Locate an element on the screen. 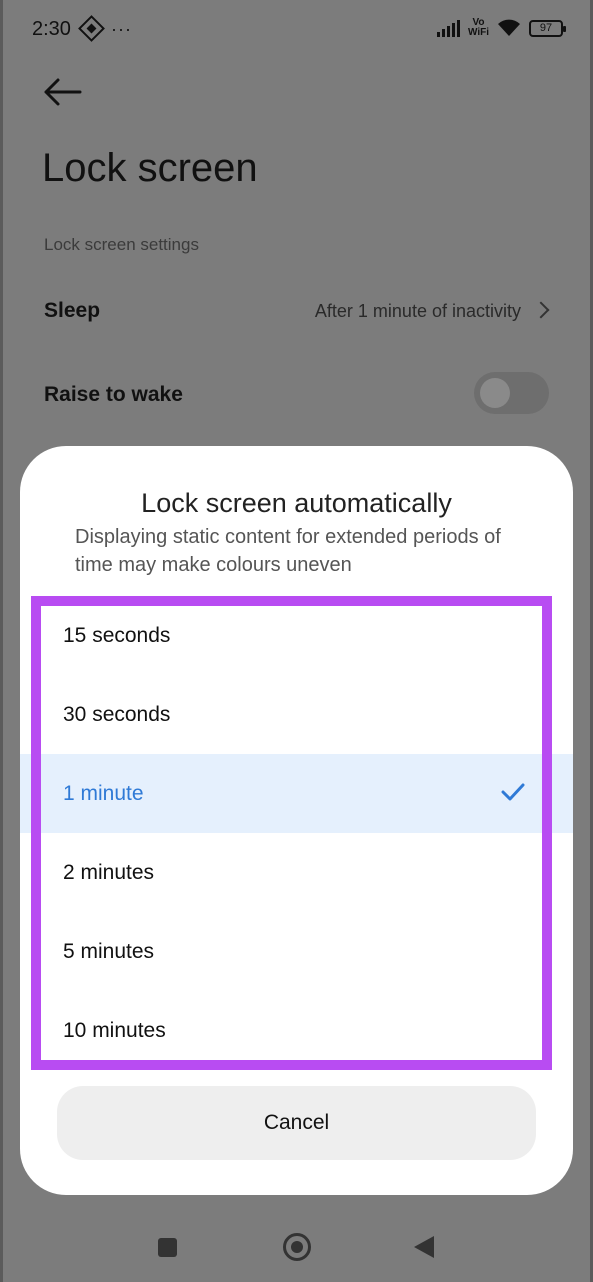  raise-to-wake-toggle is located at coordinates (511, 393).